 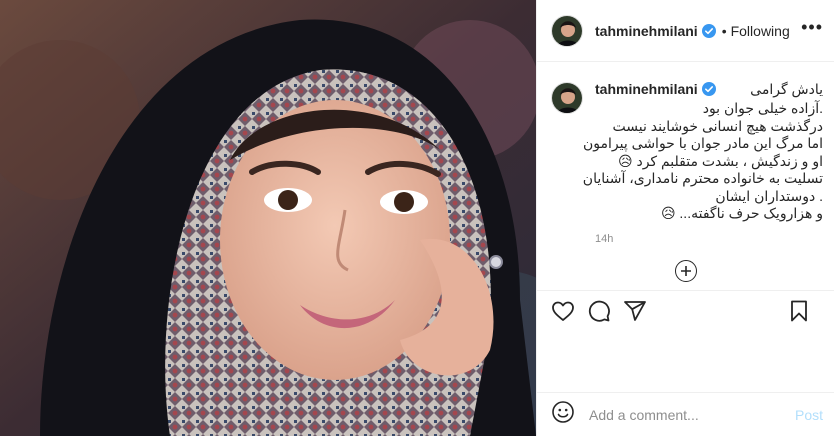 I want to click on caption-line: . دوستداران ایشان, so click(x=769, y=195).